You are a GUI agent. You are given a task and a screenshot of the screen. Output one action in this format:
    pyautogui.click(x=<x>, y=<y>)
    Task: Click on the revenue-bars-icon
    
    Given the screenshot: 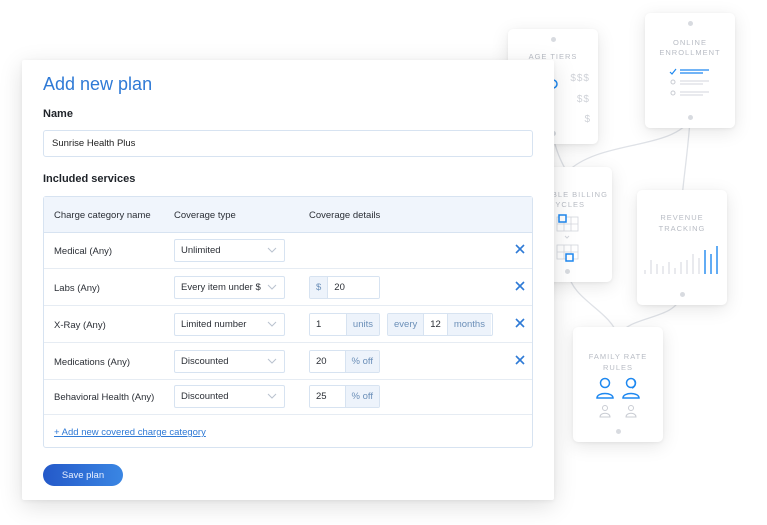 What is the action you would take?
    pyautogui.click(x=681, y=260)
    